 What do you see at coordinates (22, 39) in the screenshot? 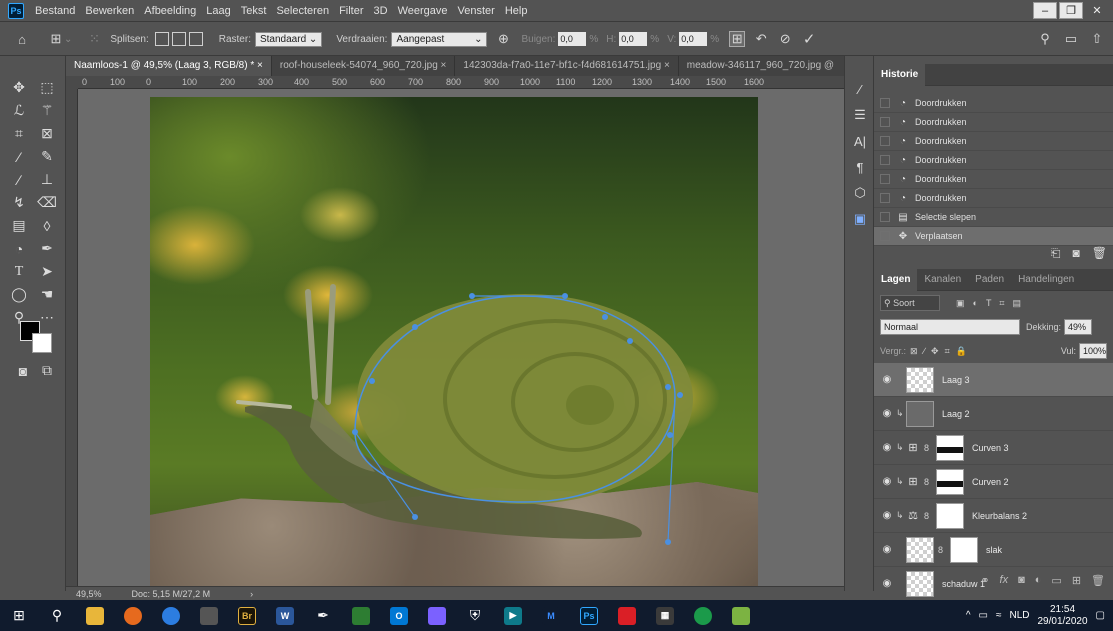
I see `home-button: ⌂` at bounding box center [22, 39].